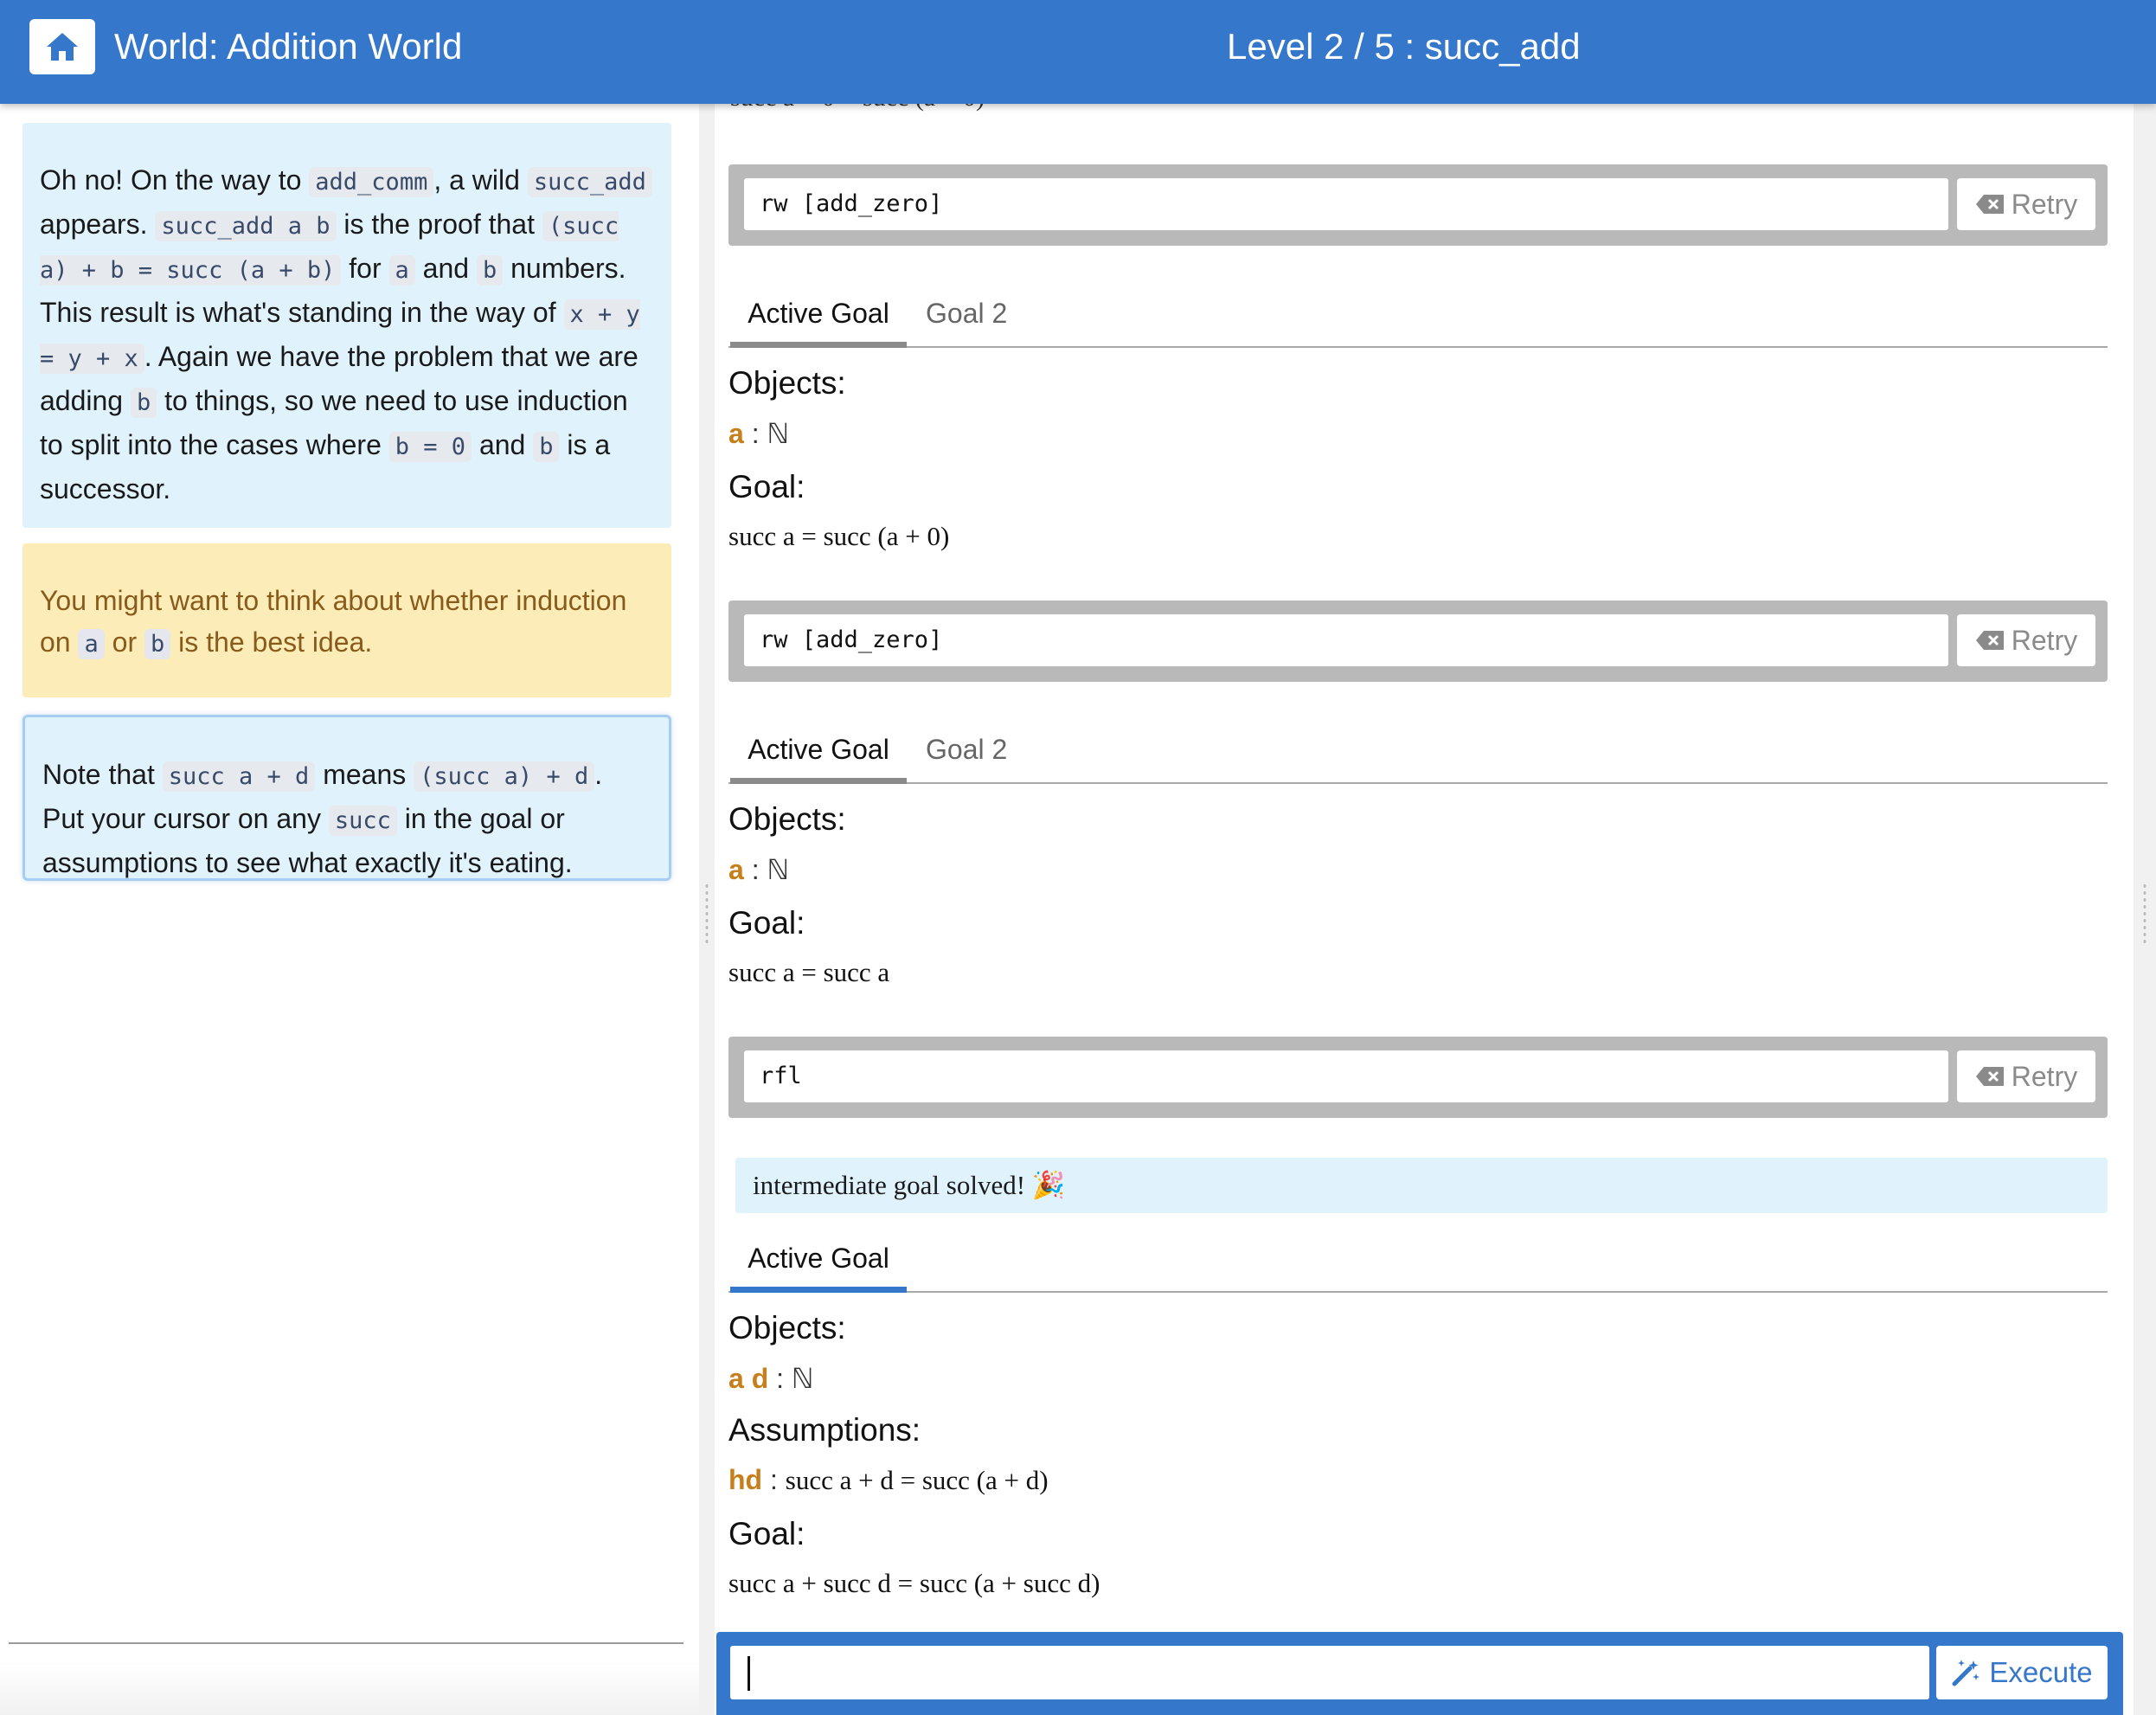 The height and width of the screenshot is (1715, 2156). What do you see at coordinates (839, 536) in the screenshot?
I see `goal-formula: succ a = succ (a + 0)` at bounding box center [839, 536].